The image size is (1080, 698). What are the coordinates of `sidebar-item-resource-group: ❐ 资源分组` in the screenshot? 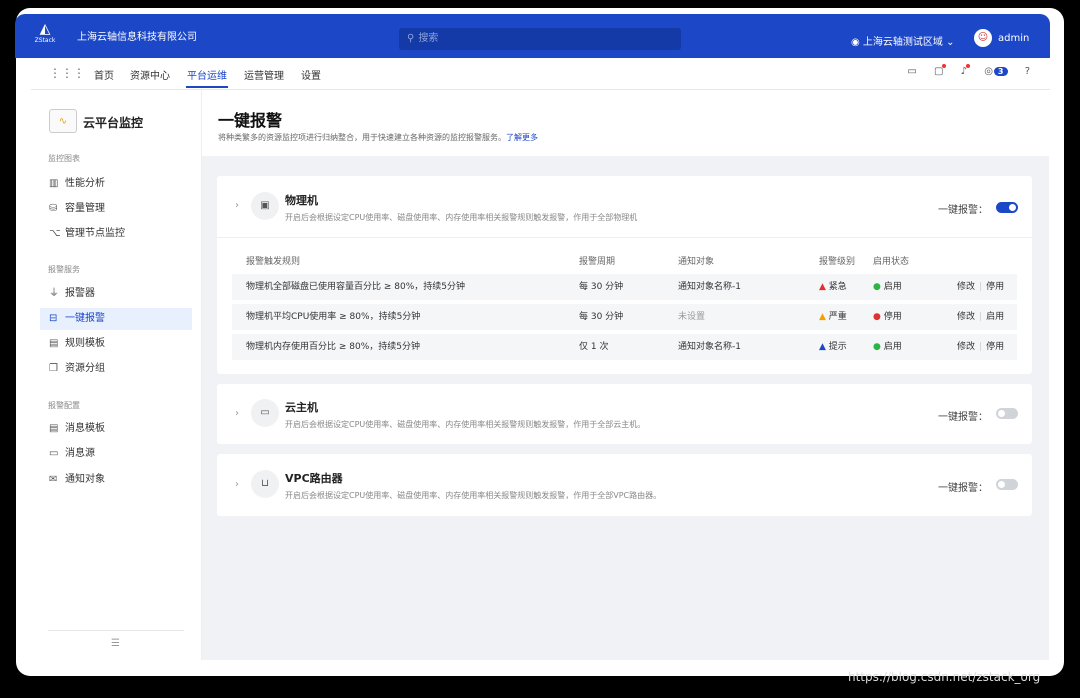 It's located at (116, 369).